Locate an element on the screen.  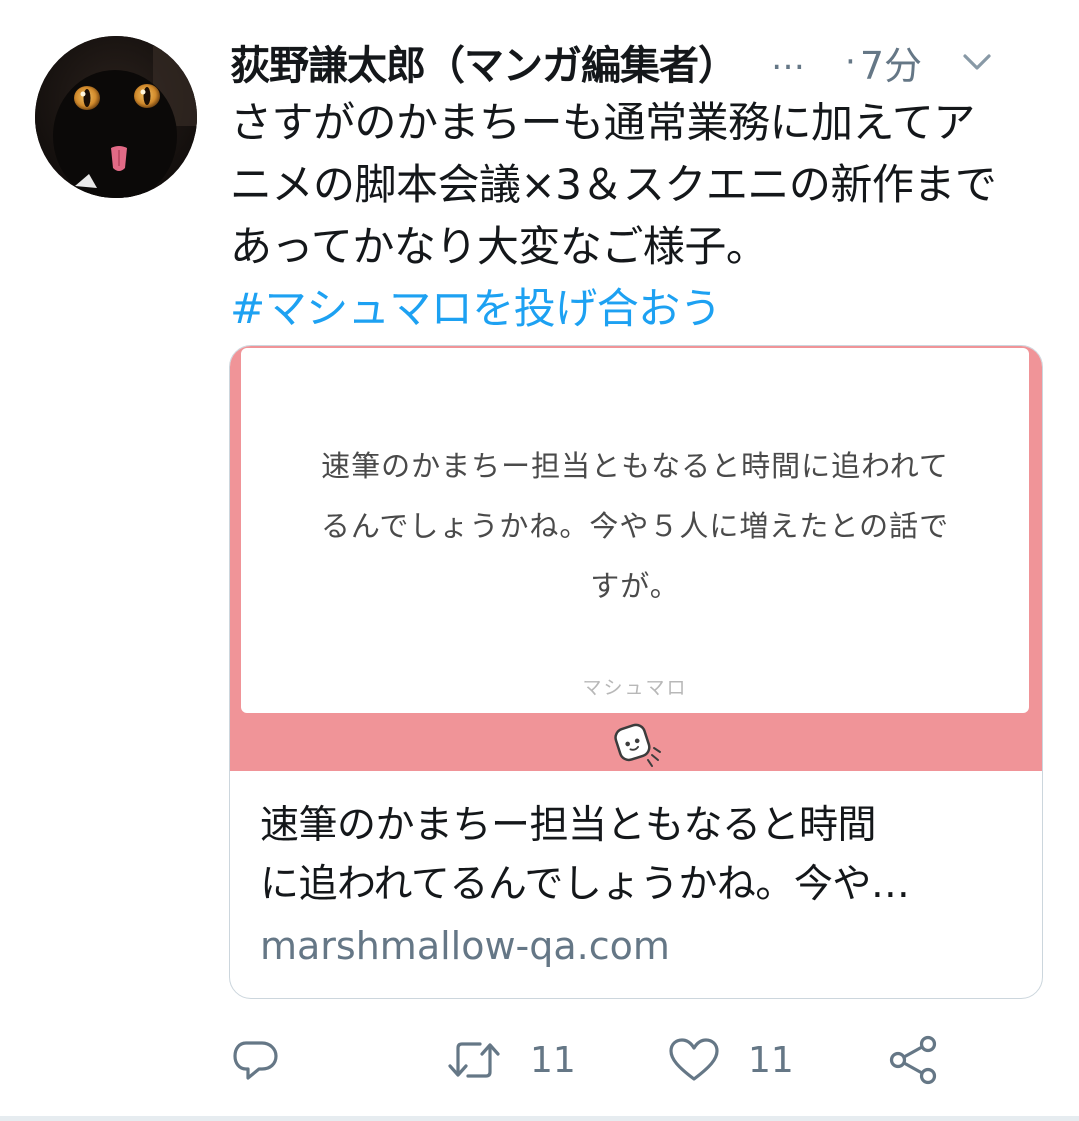
card-domain: marshmallow-qa.com is located at coordinates (465, 946).